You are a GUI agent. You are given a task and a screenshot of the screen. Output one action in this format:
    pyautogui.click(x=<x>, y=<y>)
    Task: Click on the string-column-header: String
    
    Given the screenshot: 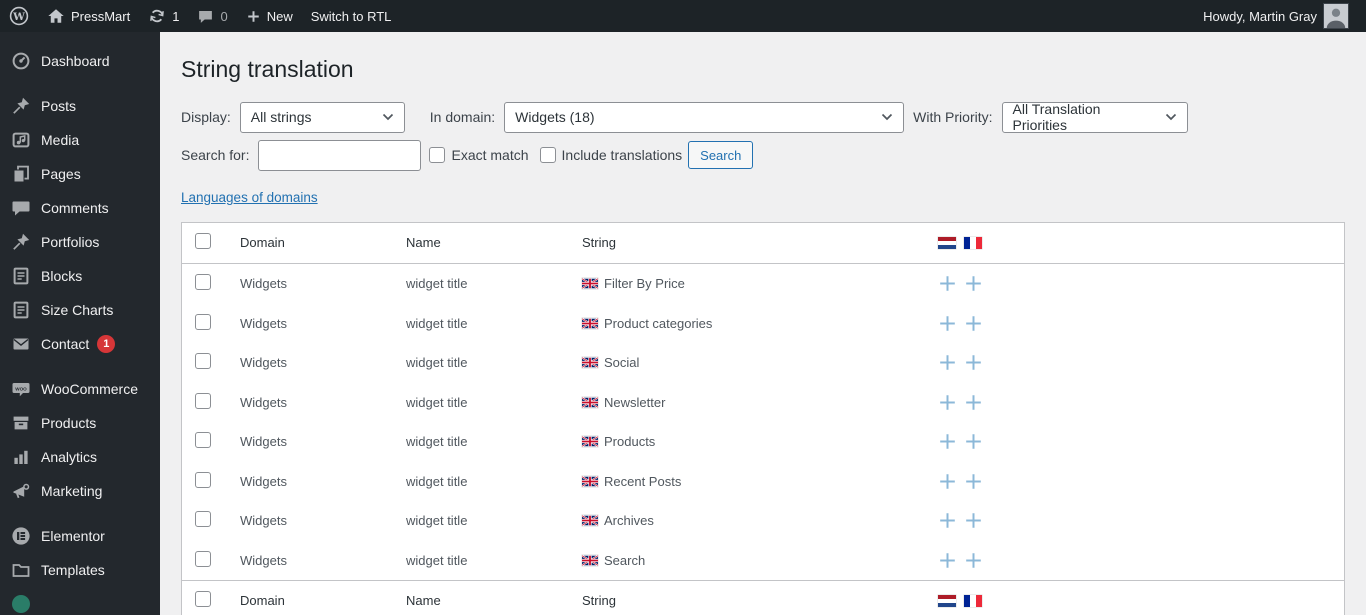 What is the action you would take?
    pyautogui.click(x=599, y=601)
    